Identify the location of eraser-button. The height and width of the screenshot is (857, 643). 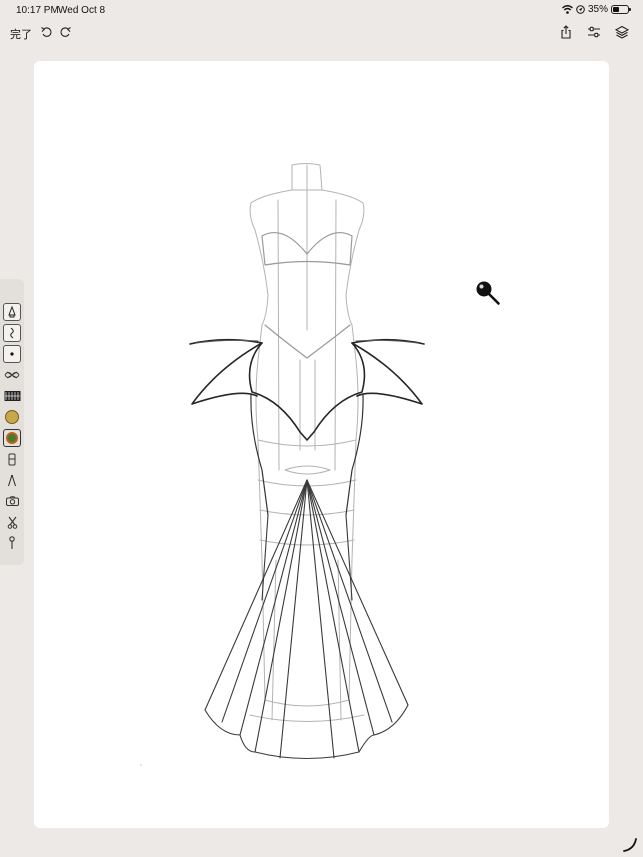
(12, 459).